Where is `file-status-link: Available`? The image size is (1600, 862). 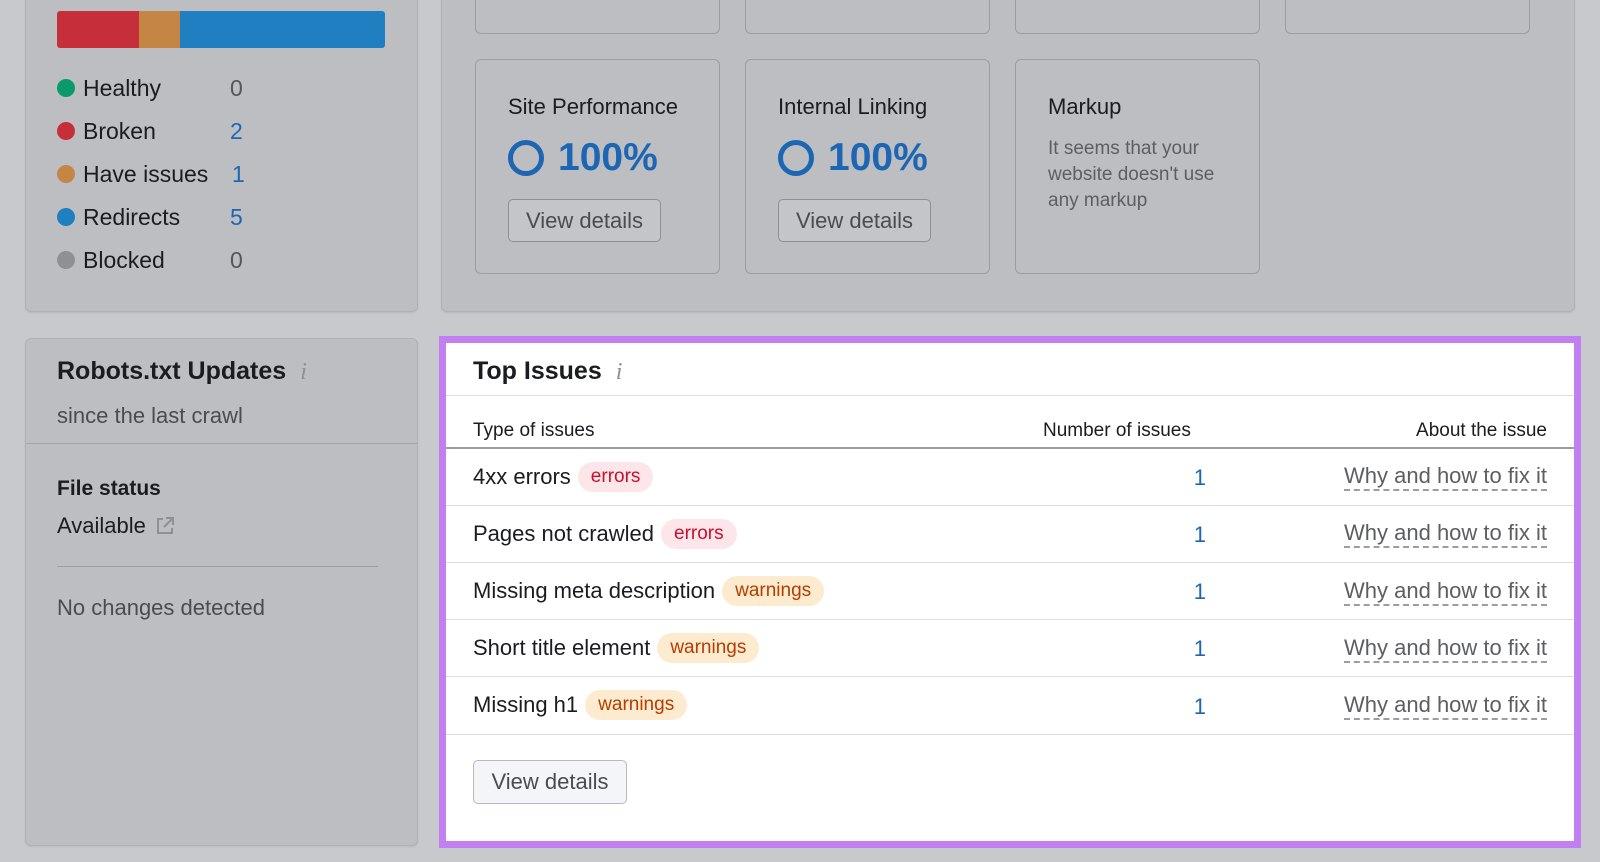
file-status-link: Available is located at coordinates (116, 526).